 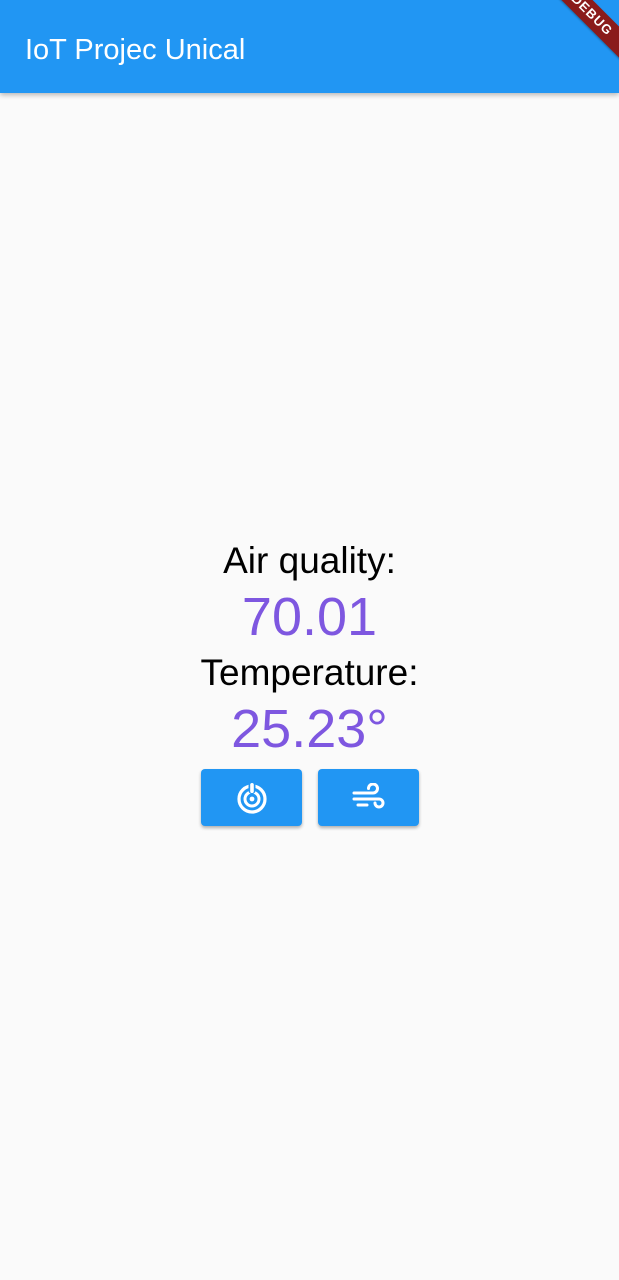 I want to click on sensor-button, so click(x=251, y=797).